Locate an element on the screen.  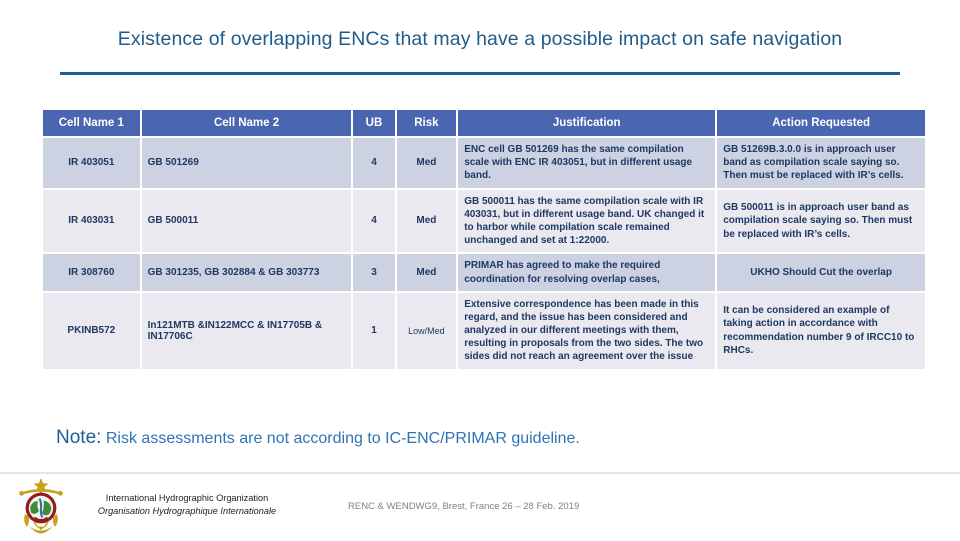
cell-name-2-value: GB 500011 is located at coordinates (246, 221).